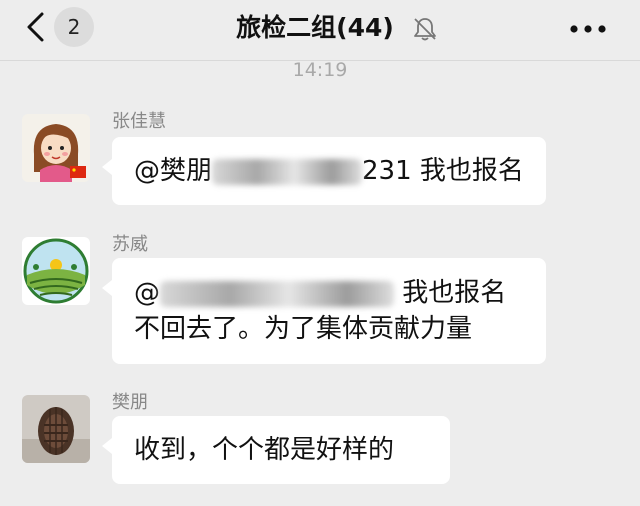 This screenshot has width=640, height=506. What do you see at coordinates (130, 244) in the screenshot?
I see `sender-name: 苏威` at bounding box center [130, 244].